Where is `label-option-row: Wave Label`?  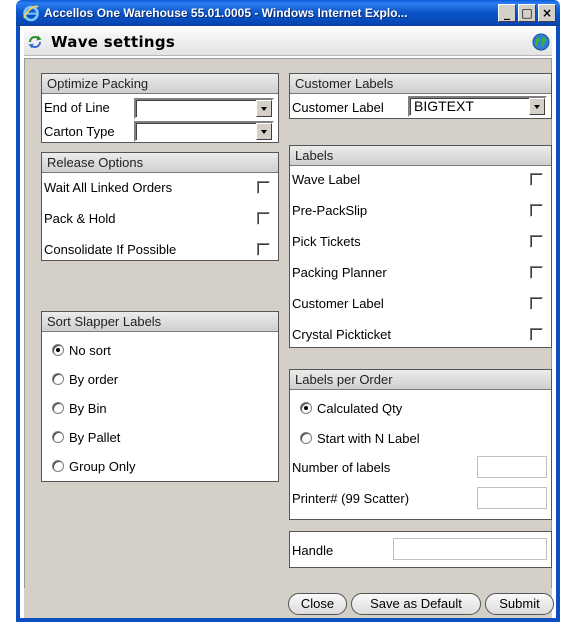 label-option-row: Wave Label is located at coordinates (420, 179).